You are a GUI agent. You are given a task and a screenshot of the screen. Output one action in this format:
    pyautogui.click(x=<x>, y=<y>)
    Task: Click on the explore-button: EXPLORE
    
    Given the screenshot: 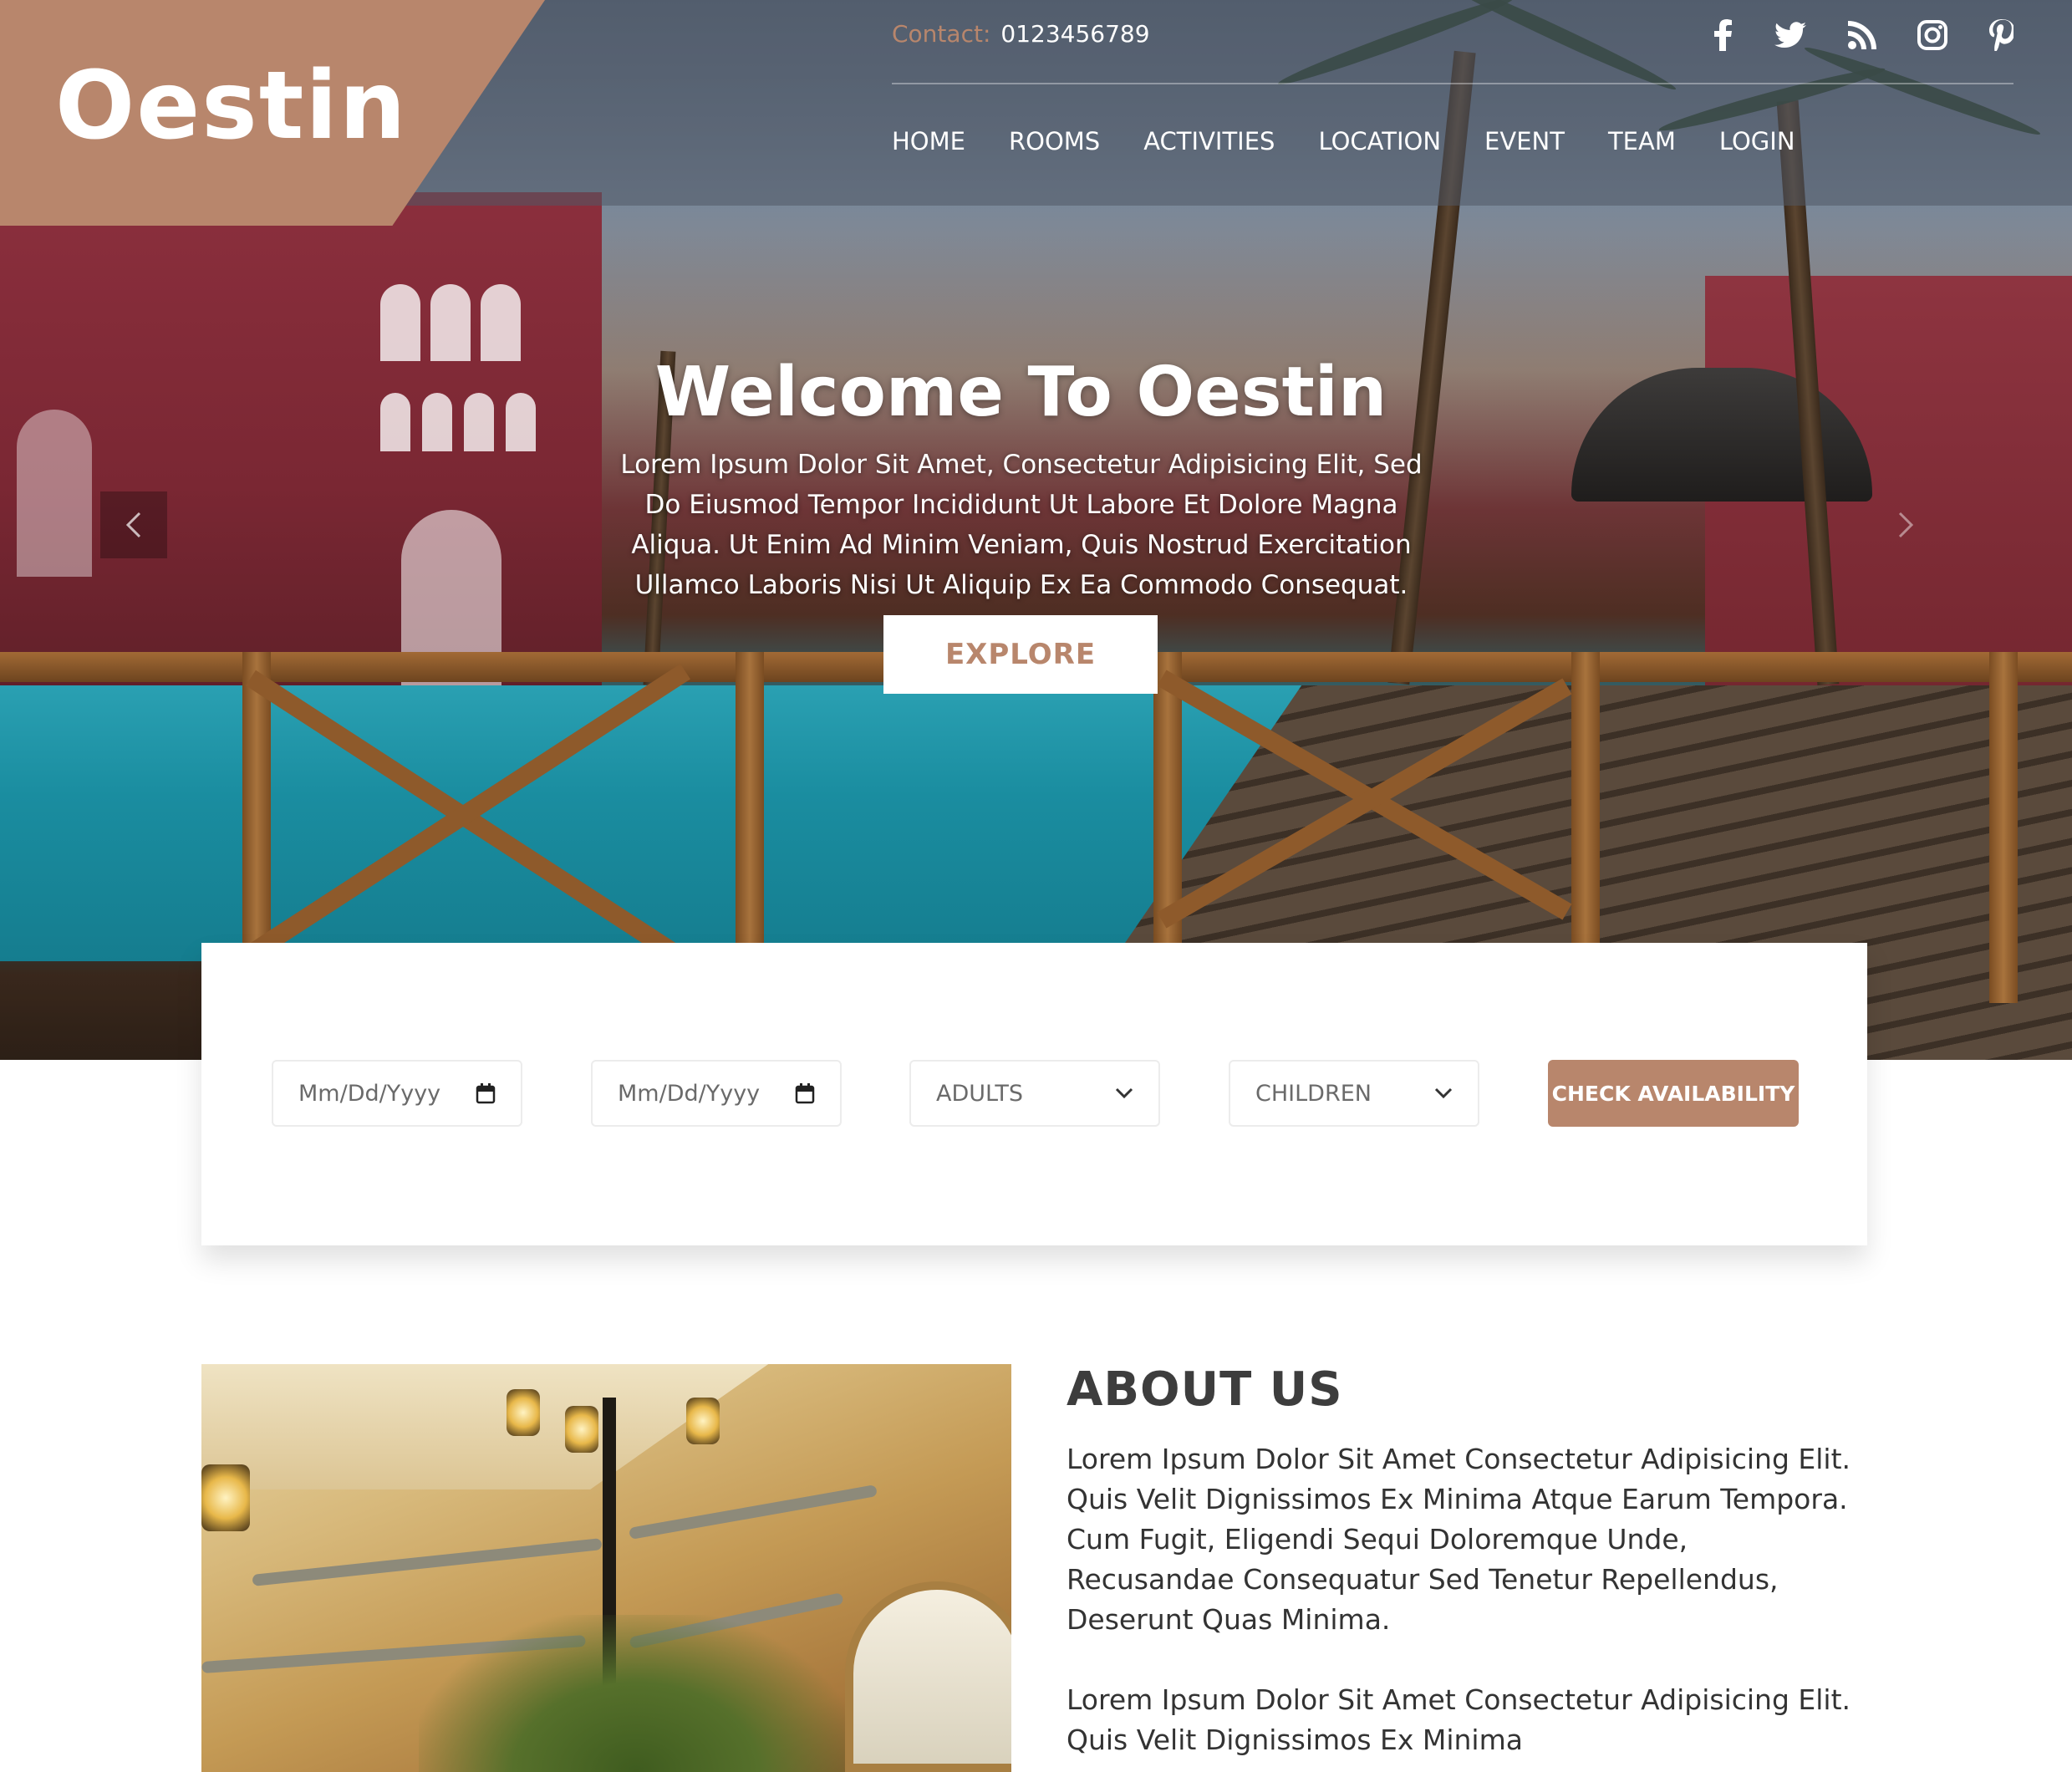 What is the action you would take?
    pyautogui.click(x=1020, y=654)
    